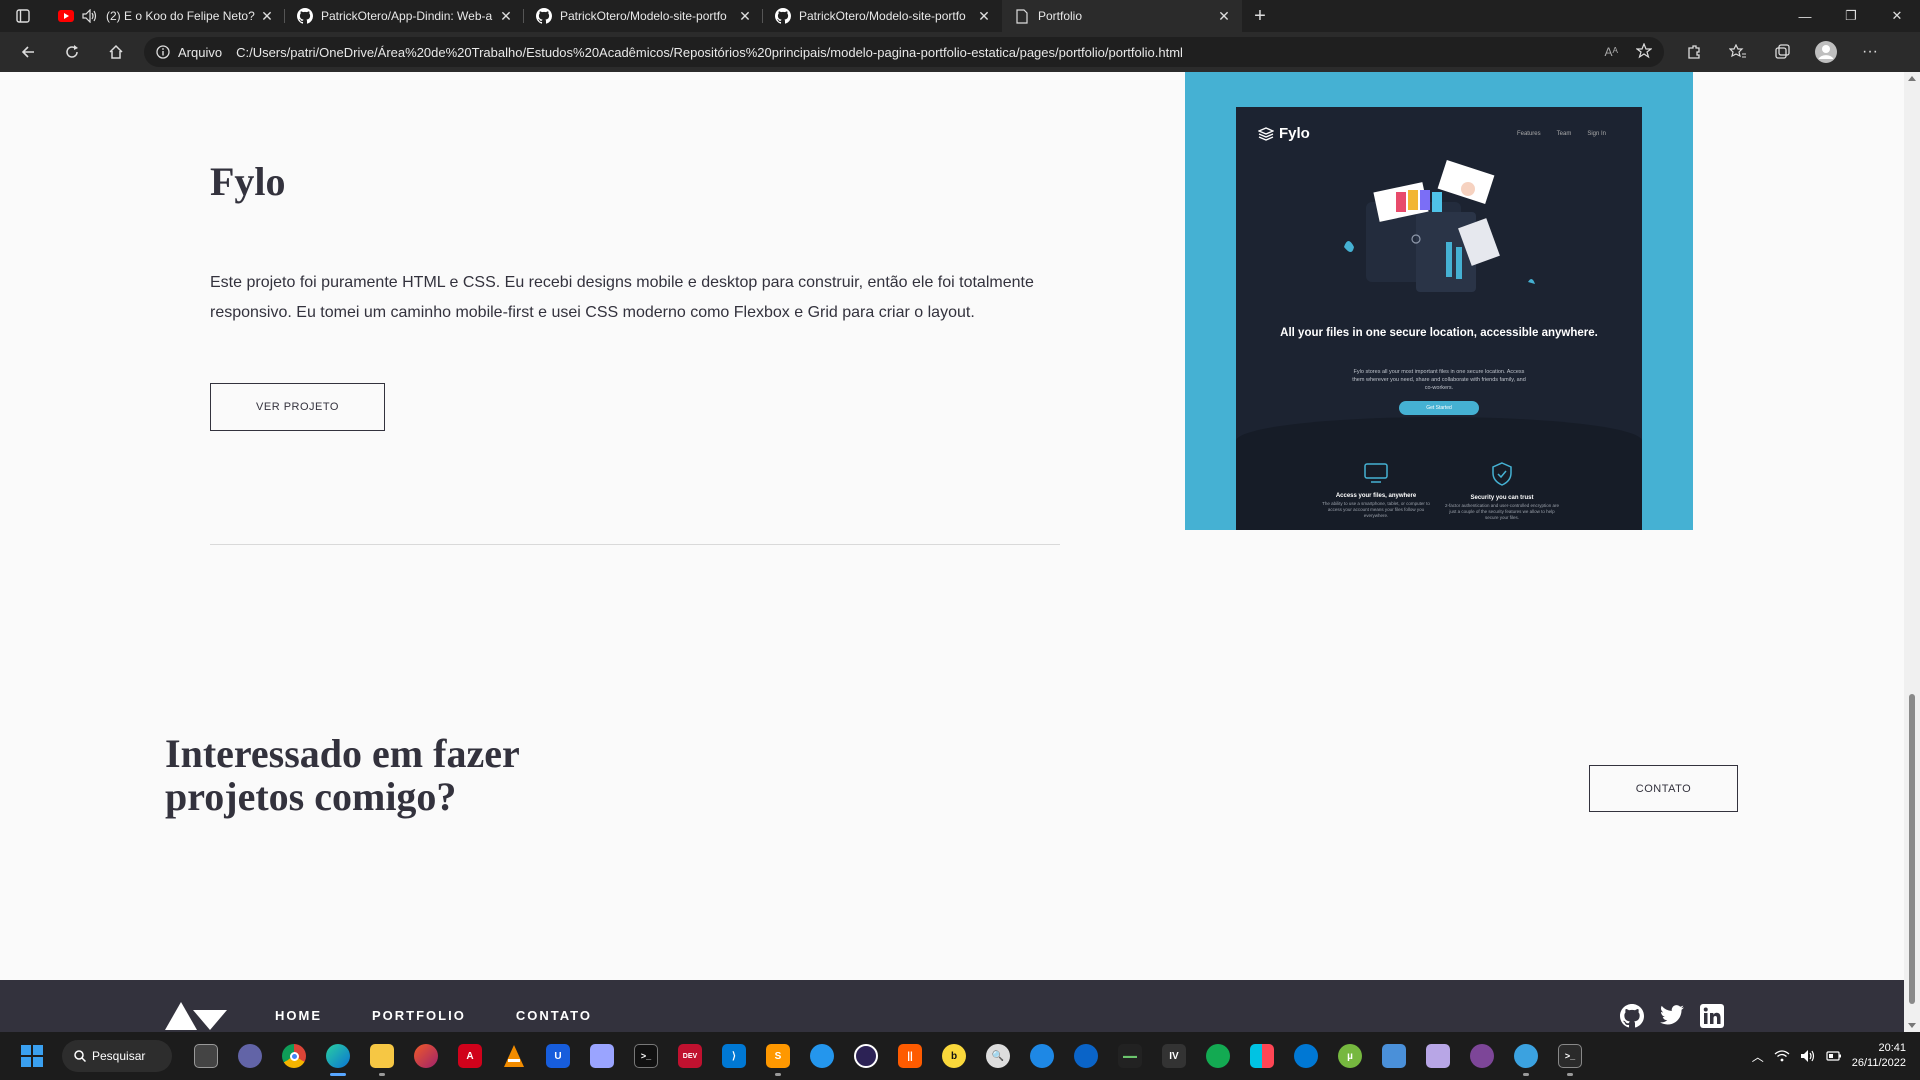 Image resolution: width=1920 pixels, height=1080 pixels. I want to click on chrome-icon, so click(294, 1056).